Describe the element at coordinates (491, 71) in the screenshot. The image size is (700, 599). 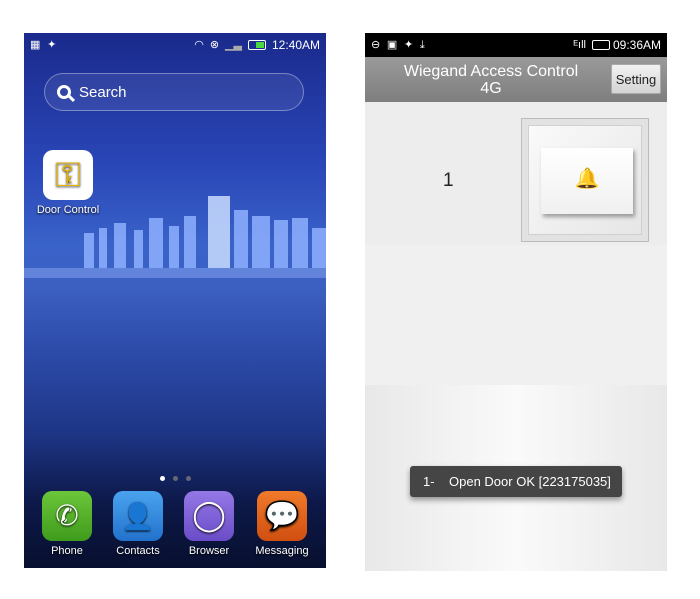
I see `app-title: Wiegand Access Control` at that location.